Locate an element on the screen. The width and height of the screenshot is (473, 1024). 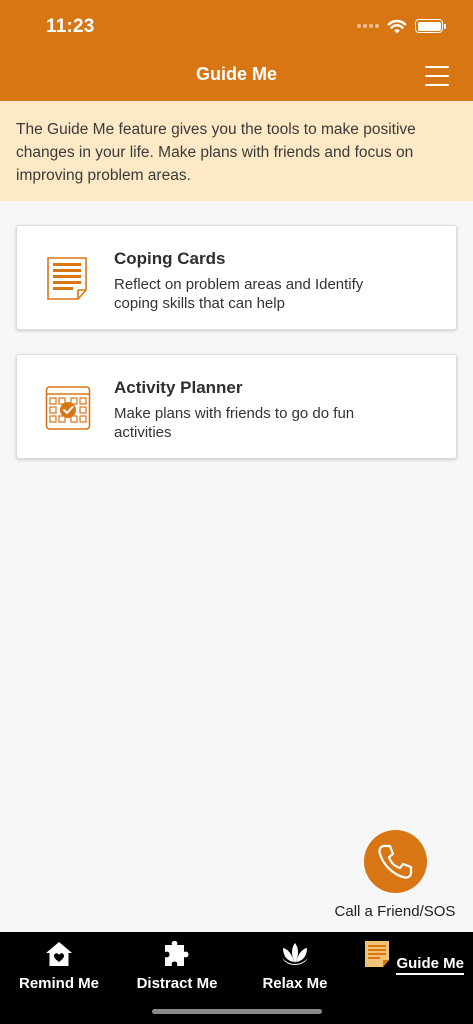
wifi-icon is located at coordinates (397, 26).